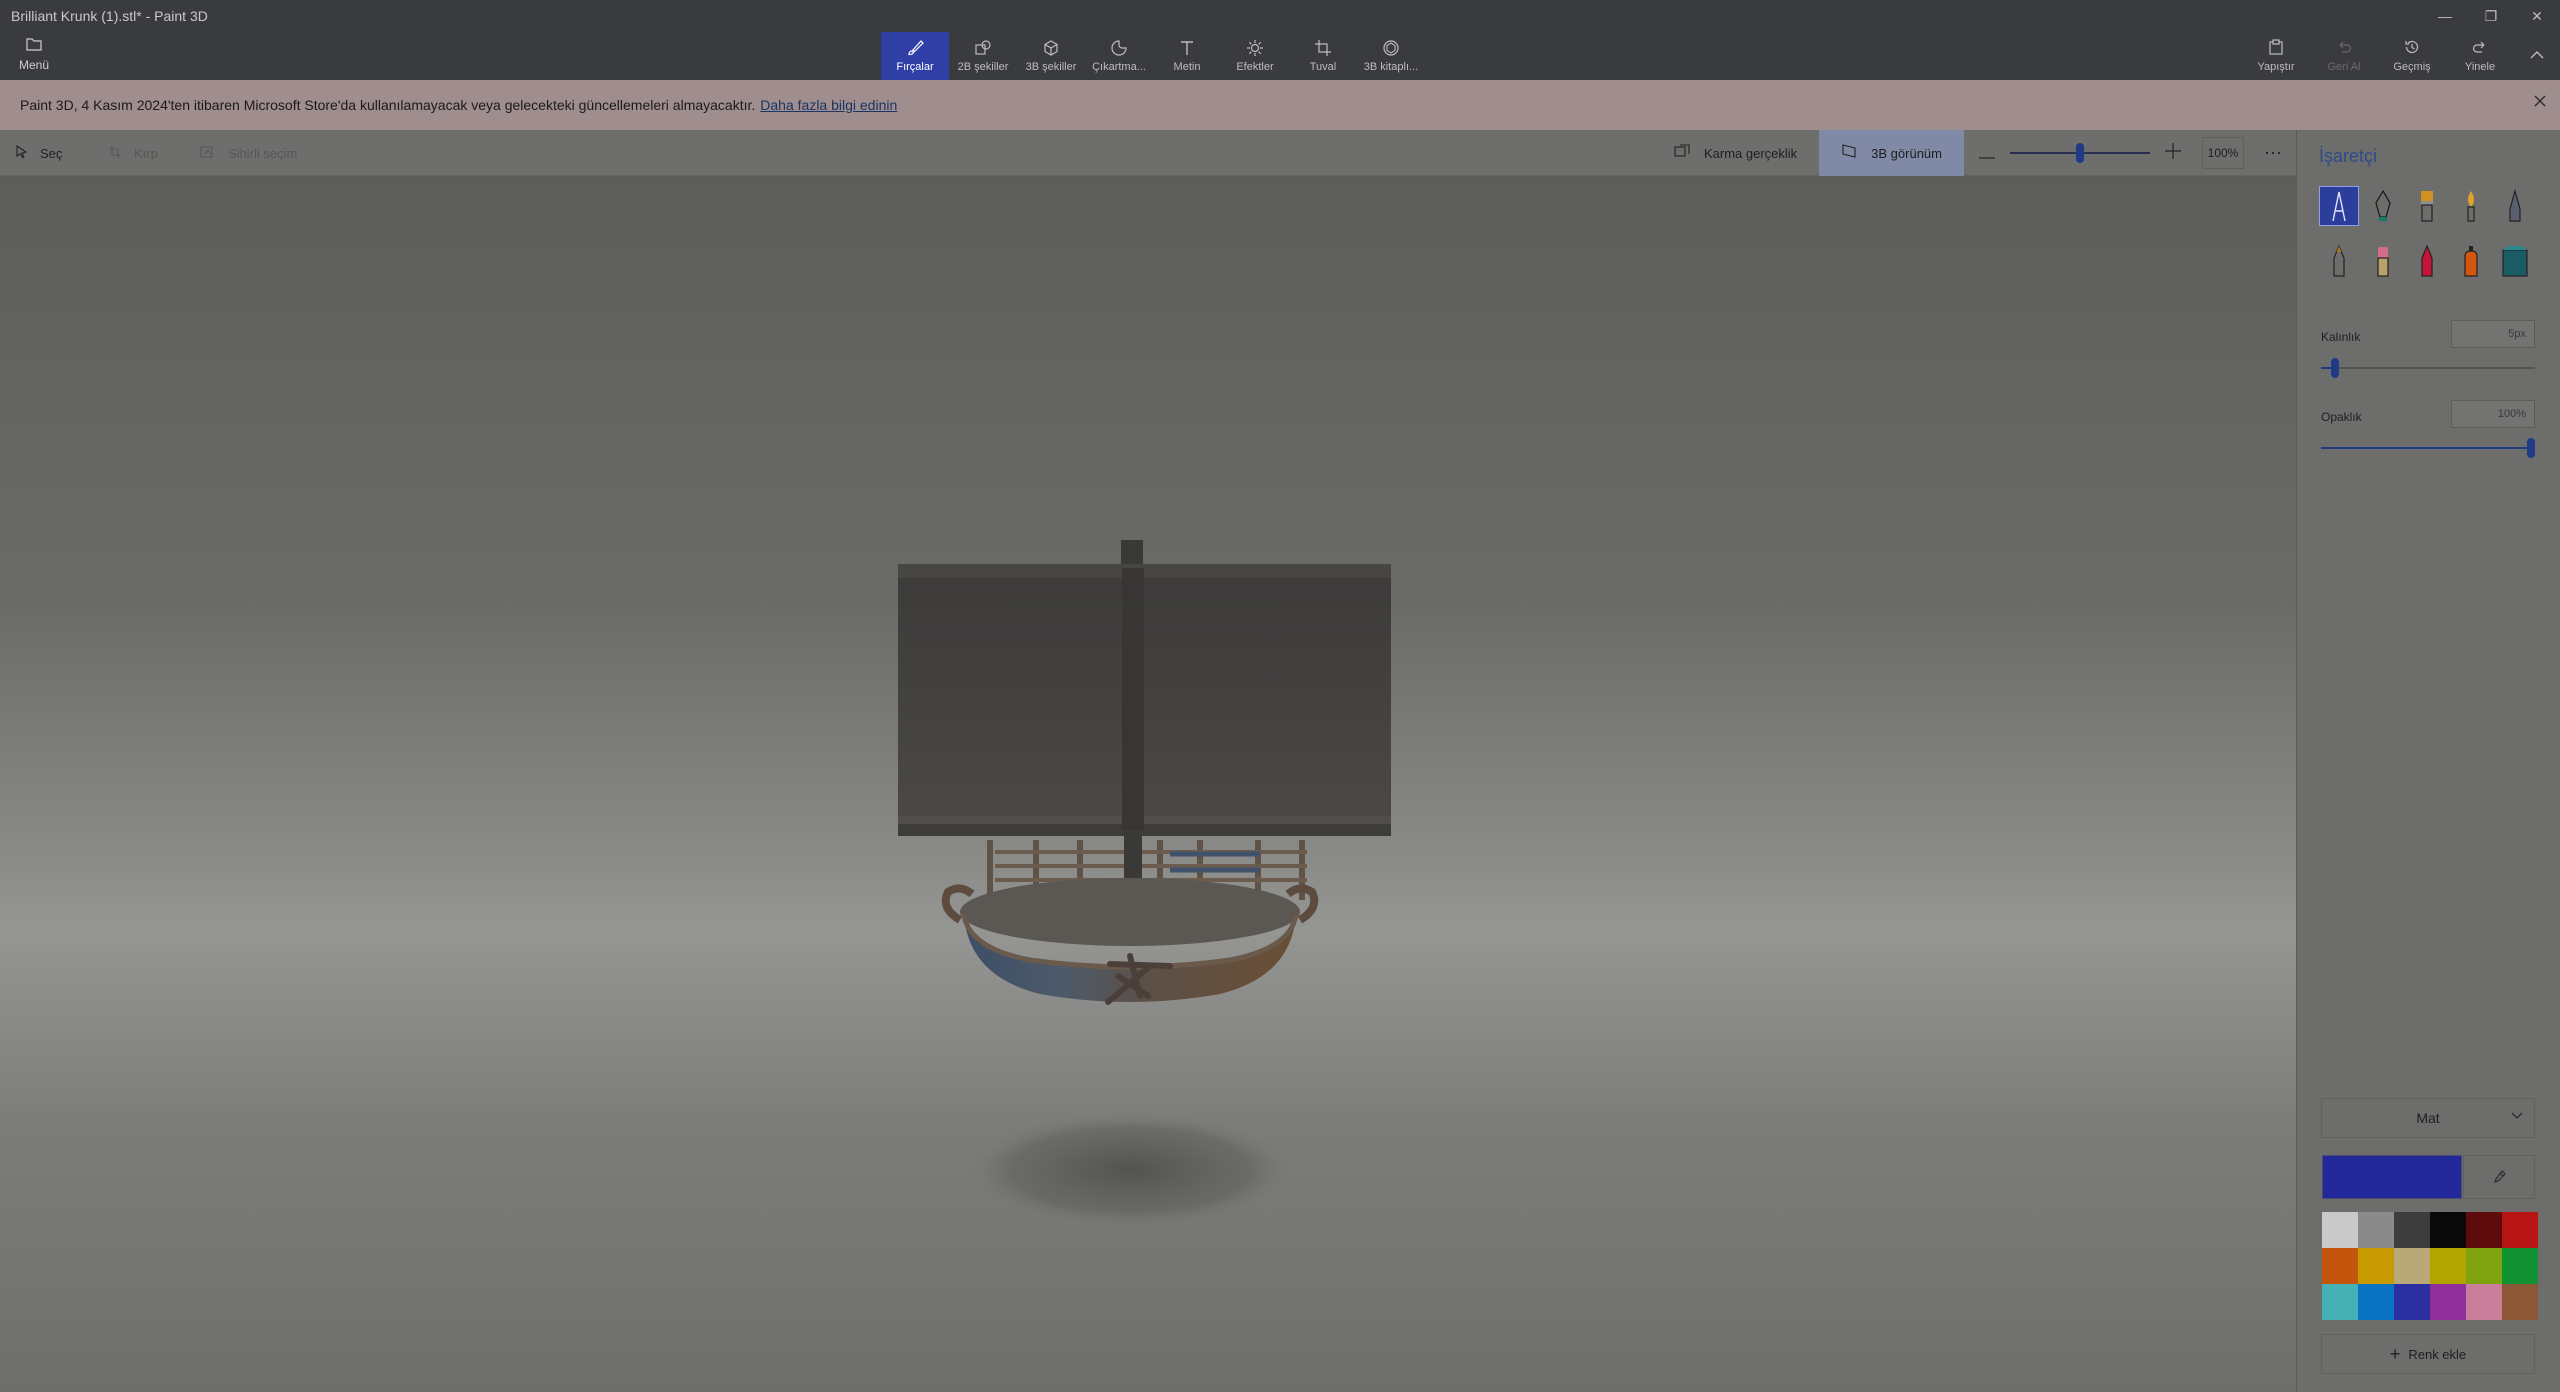 The width and height of the screenshot is (2560, 1392). What do you see at coordinates (1051, 50) in the screenshot?
I see `3d-cube-icon` at bounding box center [1051, 50].